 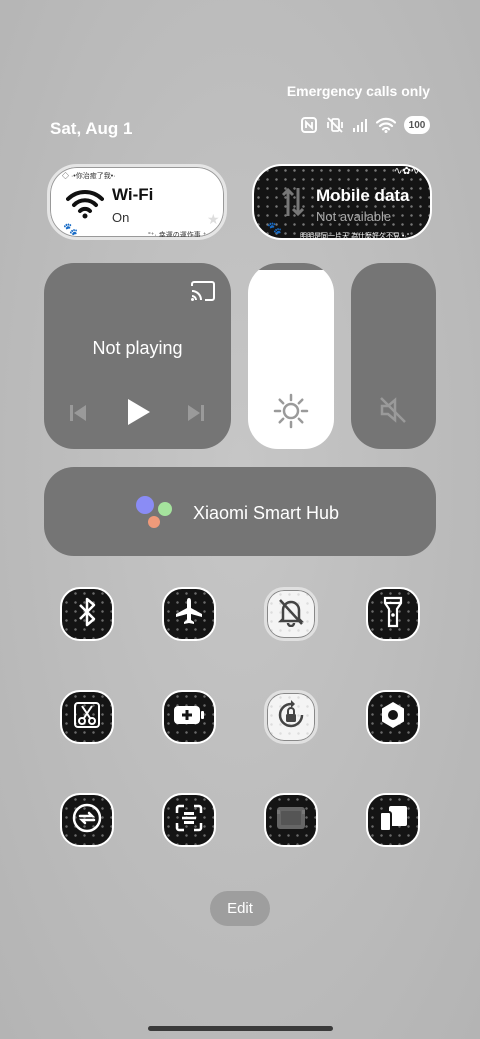 What do you see at coordinates (393, 412) in the screenshot?
I see `mute-icon` at bounding box center [393, 412].